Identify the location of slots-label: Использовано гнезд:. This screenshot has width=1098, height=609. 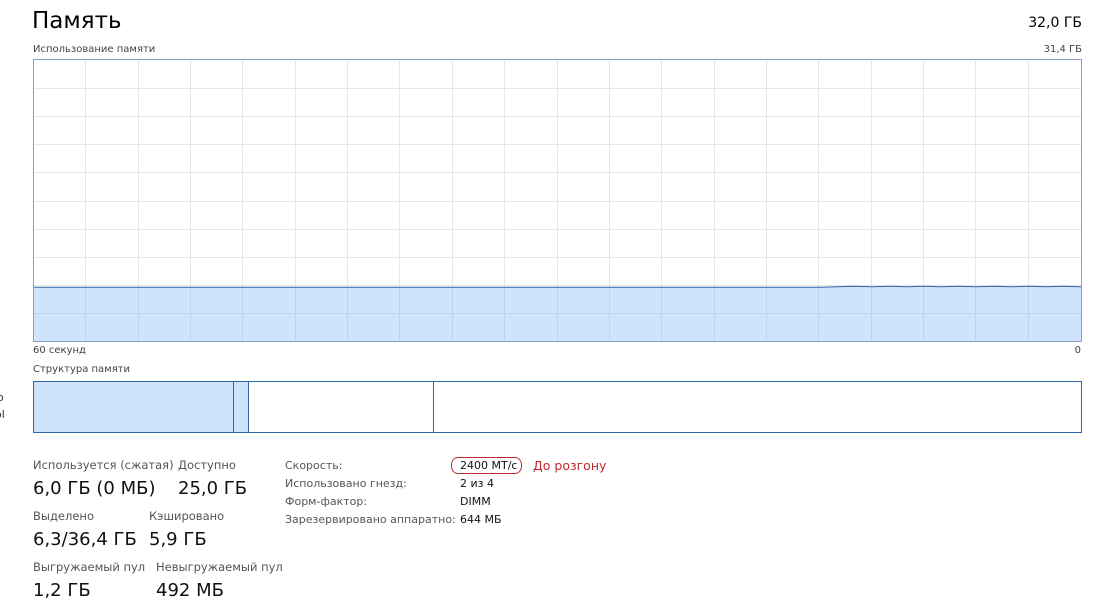
(346, 483).